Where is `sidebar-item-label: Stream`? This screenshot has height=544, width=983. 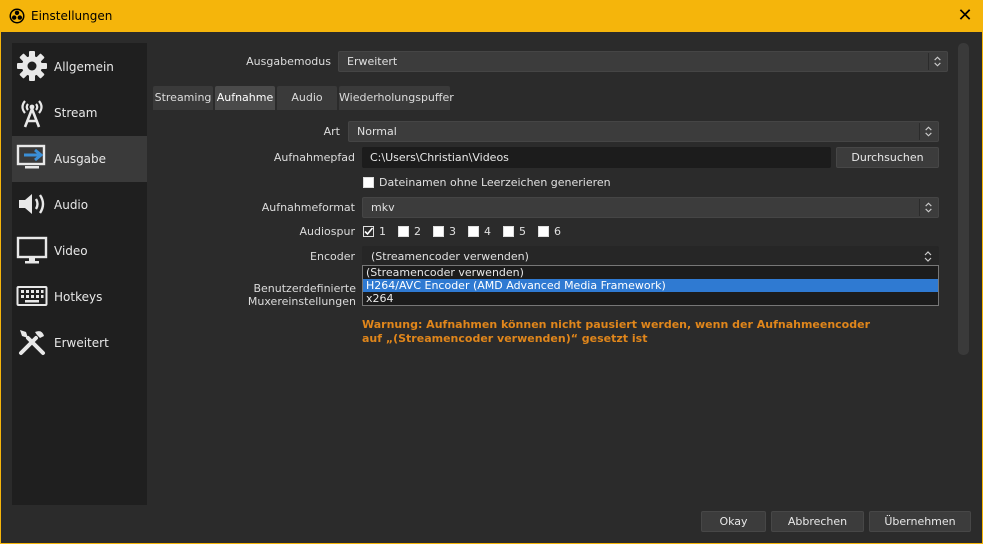
sidebar-item-label: Stream is located at coordinates (76, 113).